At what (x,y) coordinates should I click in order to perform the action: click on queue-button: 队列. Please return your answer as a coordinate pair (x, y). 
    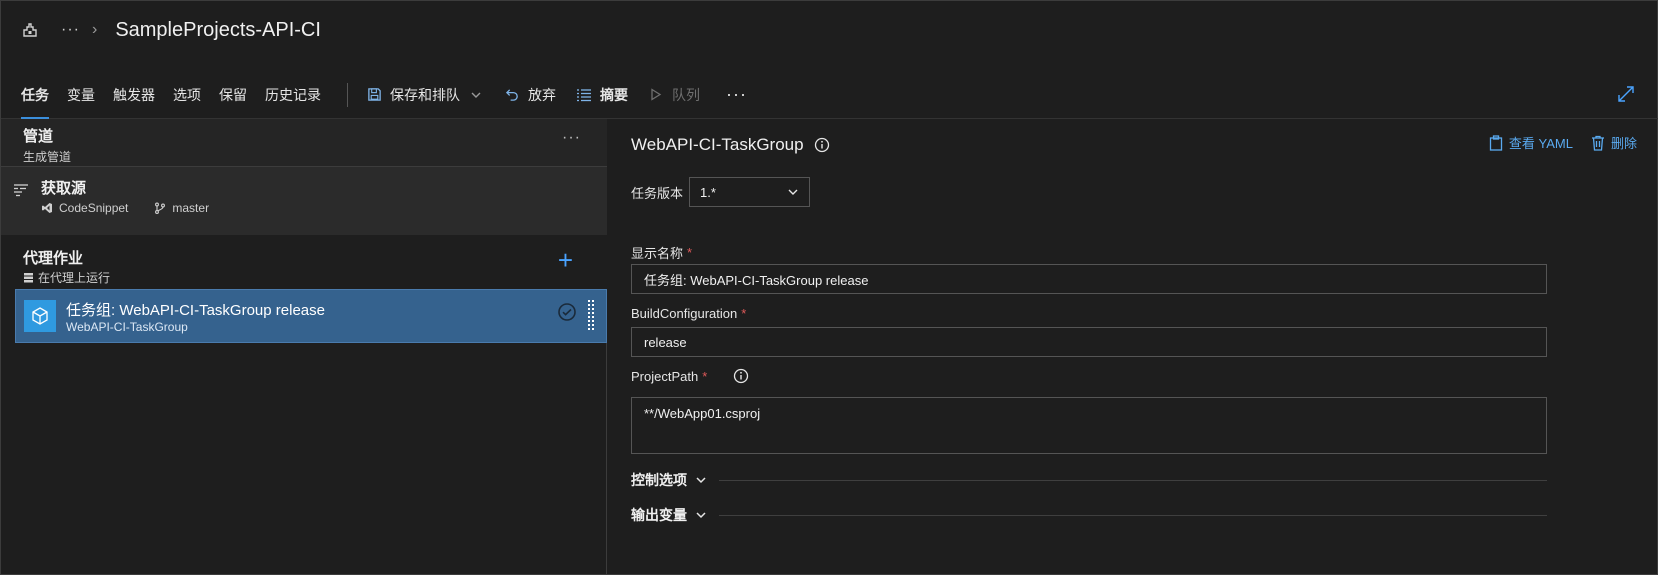
    Looking at the image, I should click on (674, 95).